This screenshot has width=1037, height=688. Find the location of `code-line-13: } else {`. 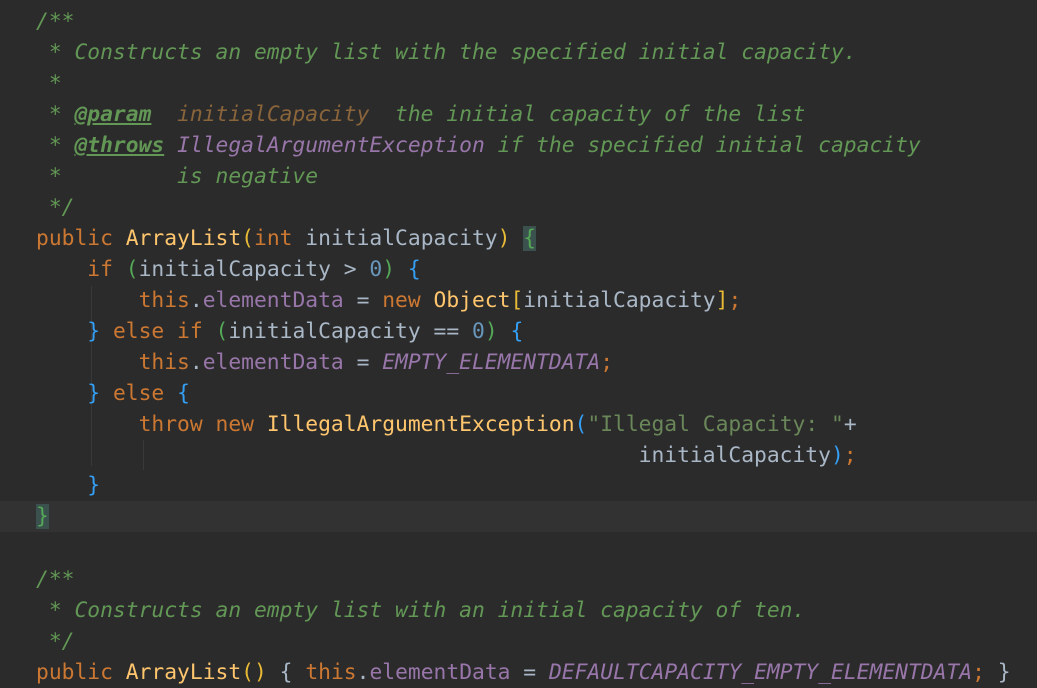

code-line-13: } else { is located at coordinates (138, 393).